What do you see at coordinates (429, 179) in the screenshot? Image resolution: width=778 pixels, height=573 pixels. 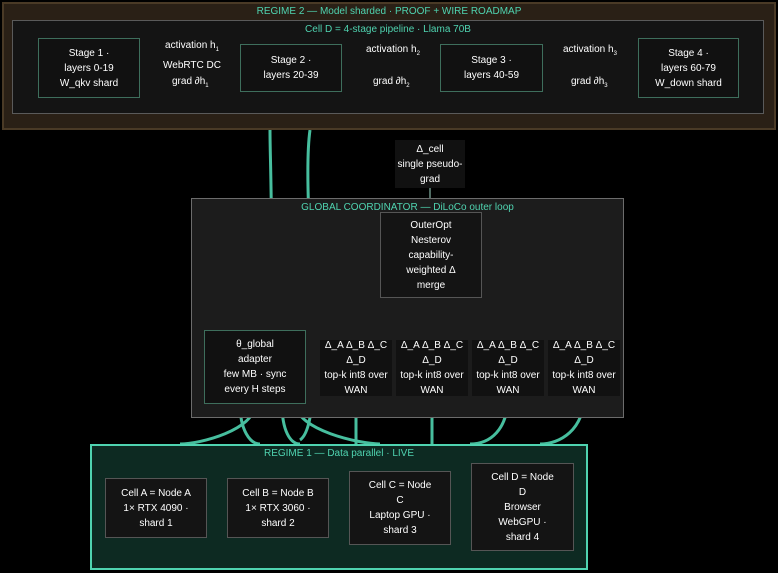 I see `delta-line: grad` at bounding box center [429, 179].